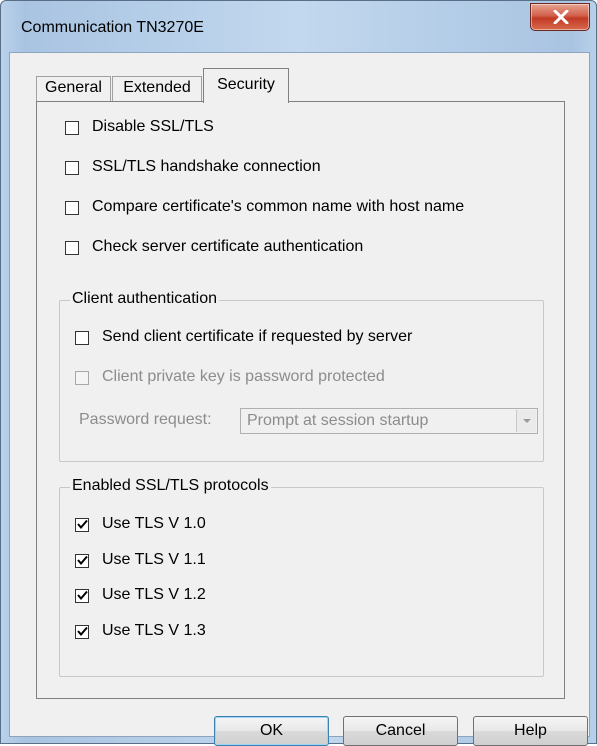 This screenshot has height=746, width=597. What do you see at coordinates (72, 248) in the screenshot?
I see `check-server-cert-checkbox` at bounding box center [72, 248].